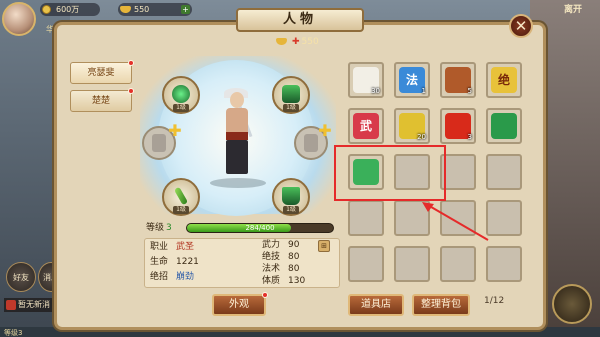 Image resolution: width=600 pixels, height=337 pixels. Describe the element at coordinates (155, 228) in the screenshot. I see `level-label: 等级` at that location.